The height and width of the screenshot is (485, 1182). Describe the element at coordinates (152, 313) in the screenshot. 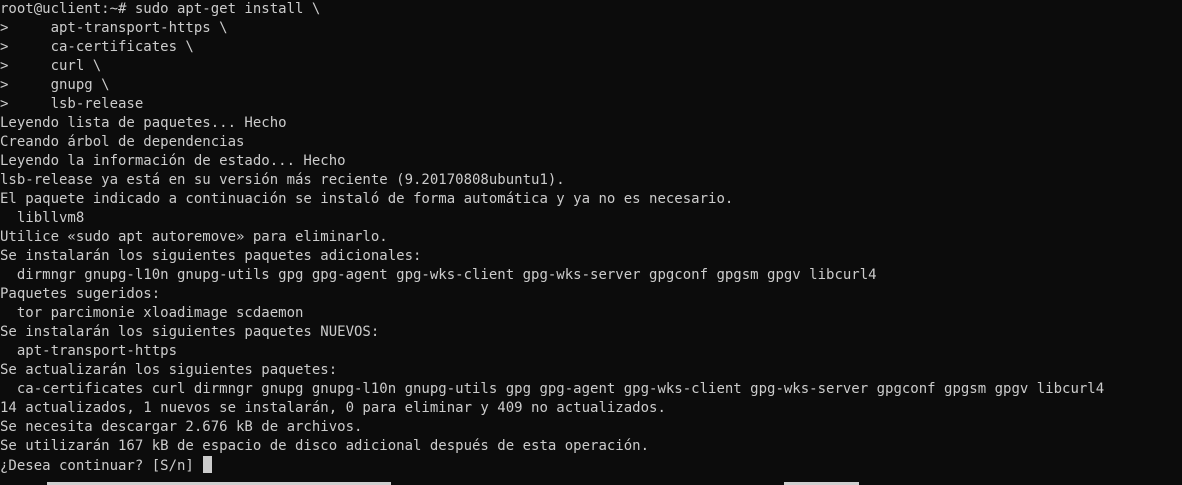

I see `terminal-line: tor parcimonie xloadimage scdaemon` at that location.